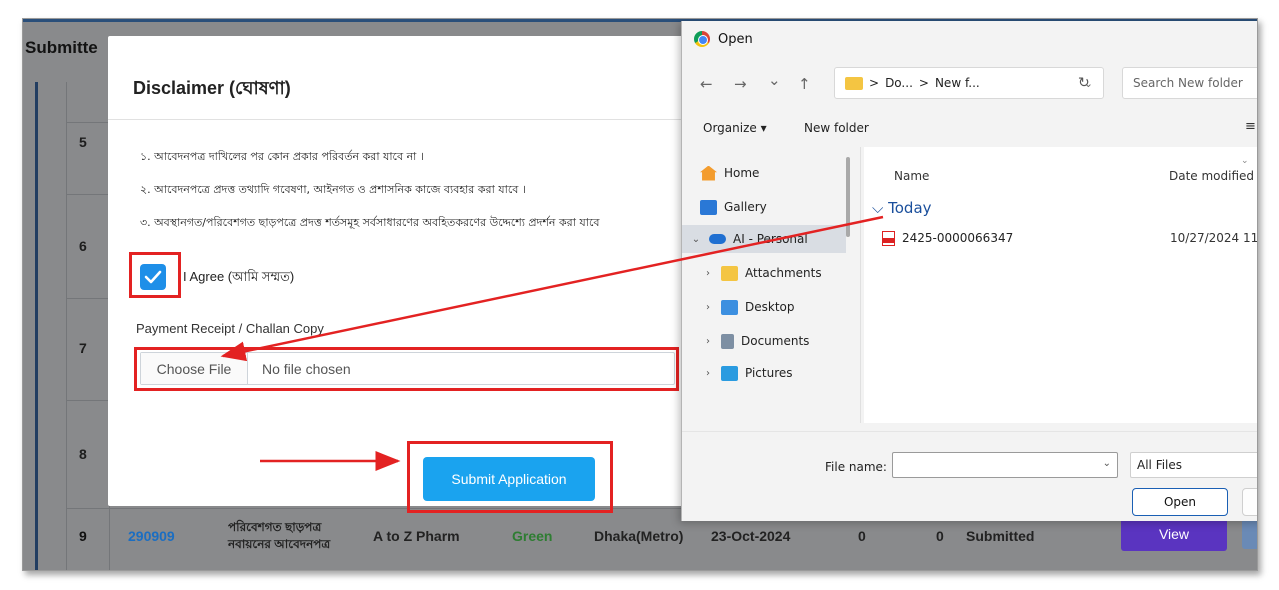 The width and height of the screenshot is (1279, 590). I want to click on annotation-arrow-file-to-input, so click(552, 288).